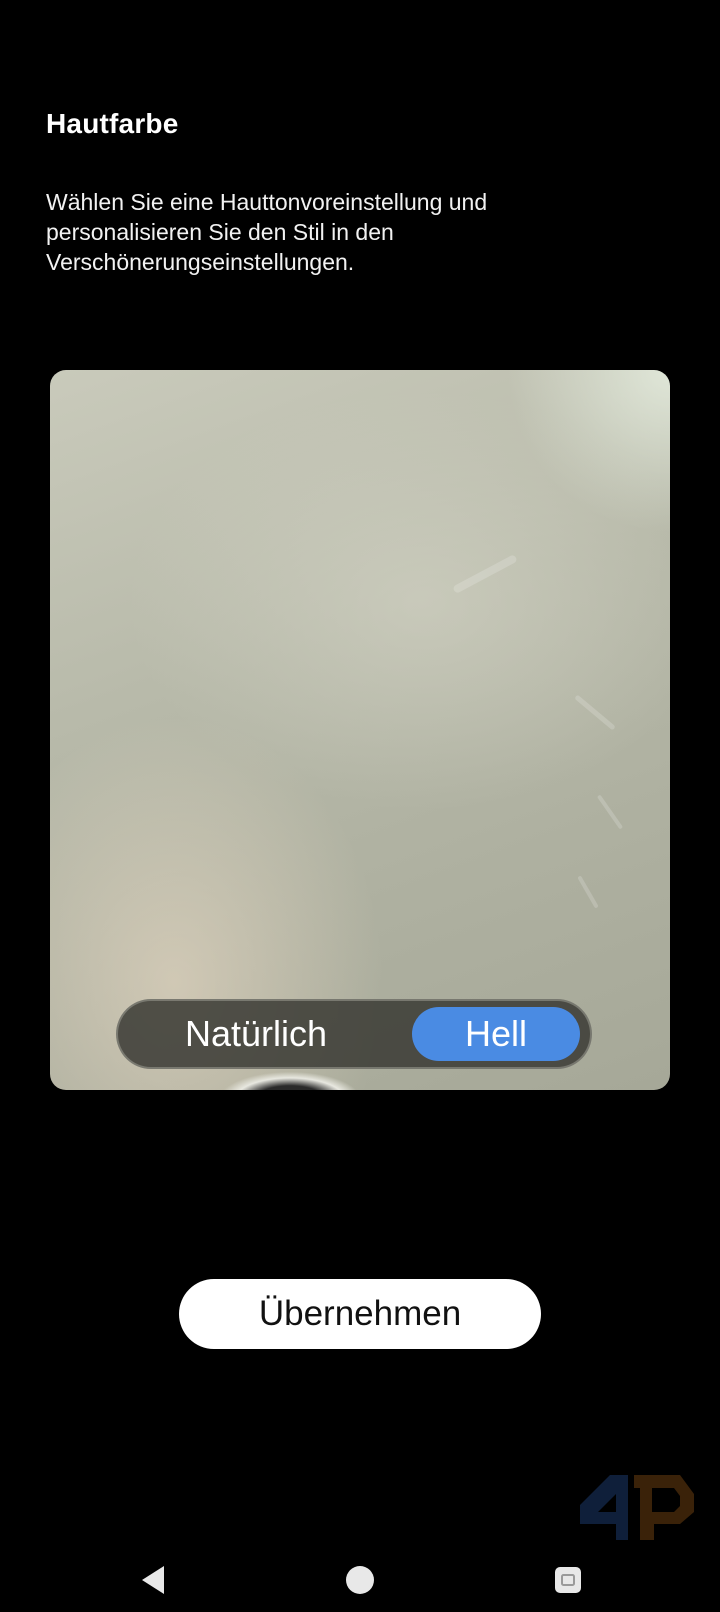 The height and width of the screenshot is (1612, 720). I want to click on apply-button: Übernehmen, so click(360, 1314).